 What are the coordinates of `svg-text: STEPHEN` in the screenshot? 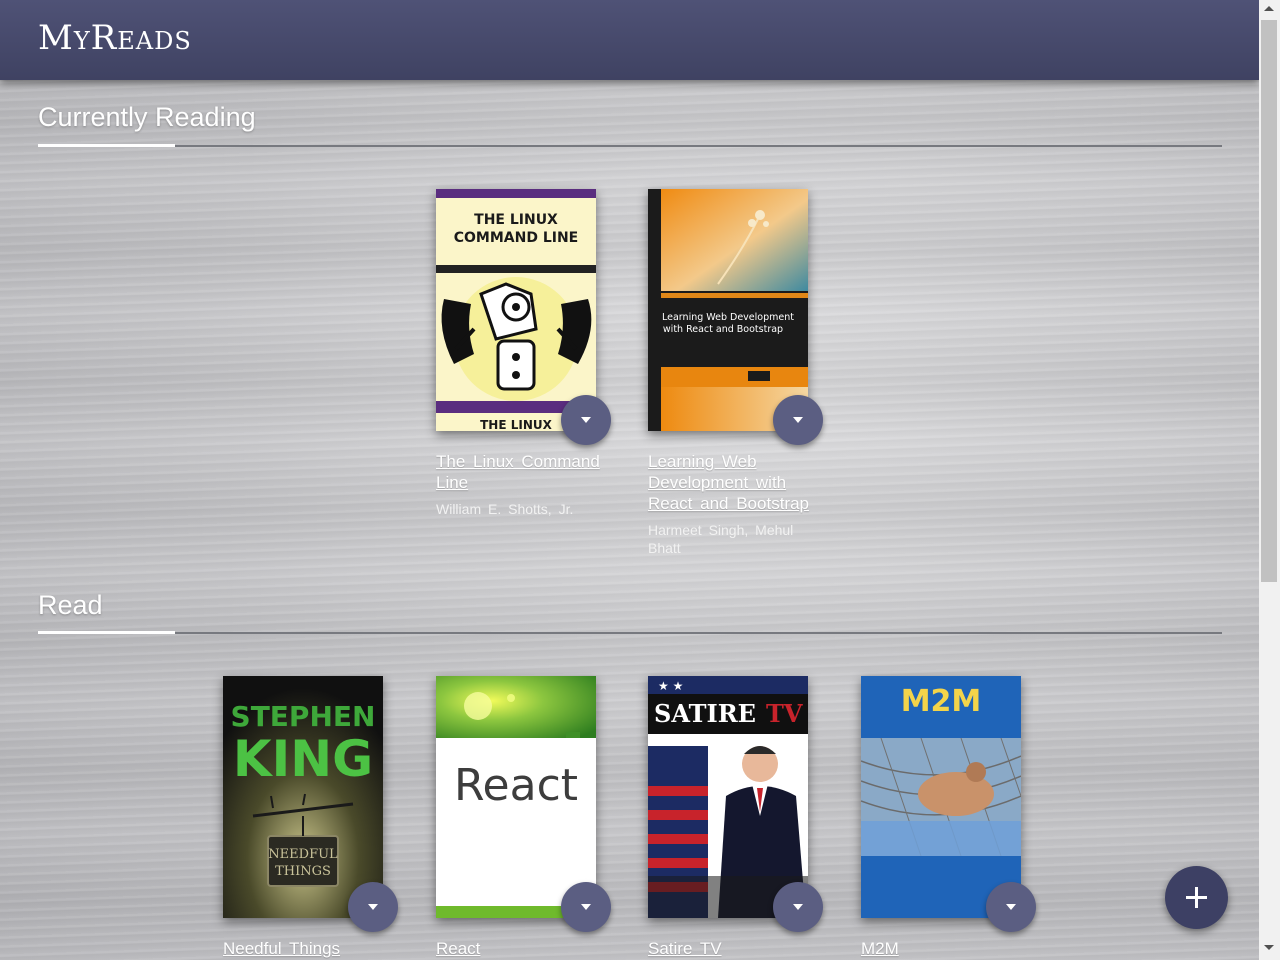 It's located at (303, 716).